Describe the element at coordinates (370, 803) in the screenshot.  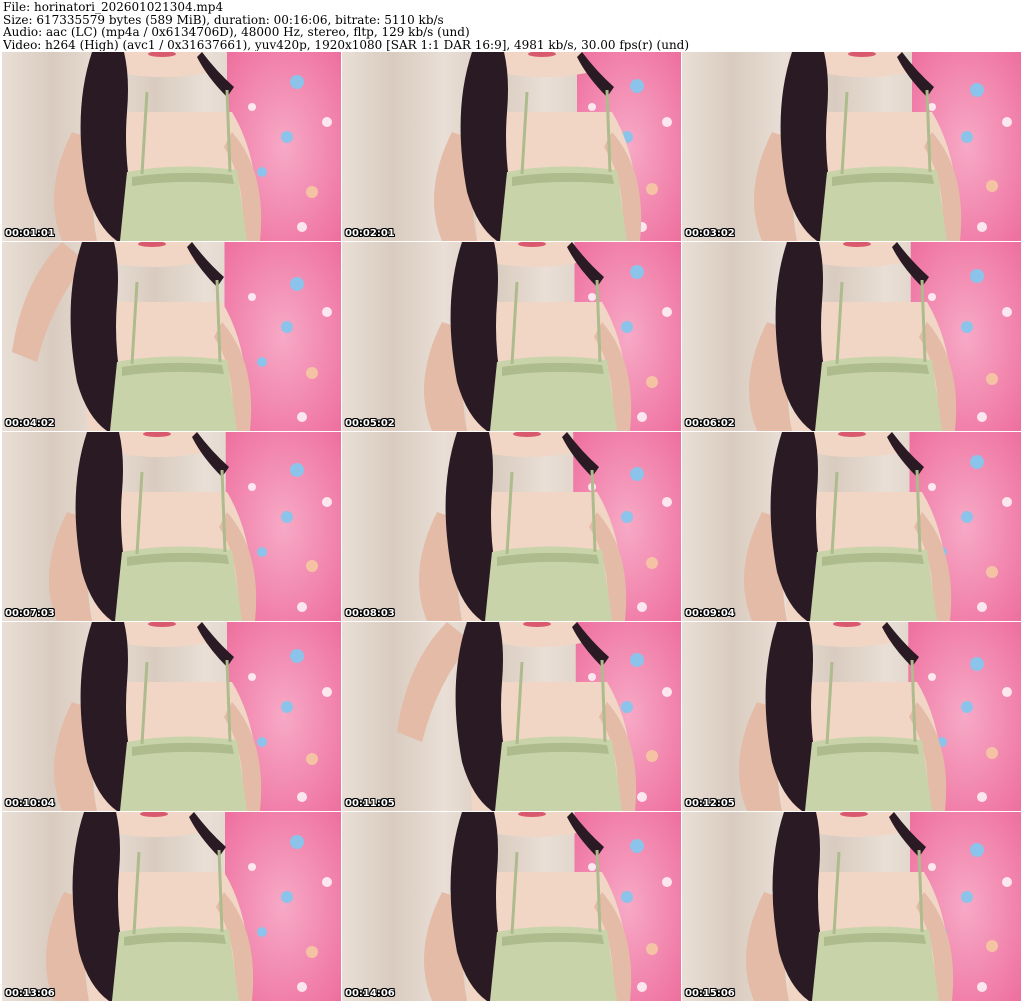
I see `frame-timestamp: 00:11:05` at that location.